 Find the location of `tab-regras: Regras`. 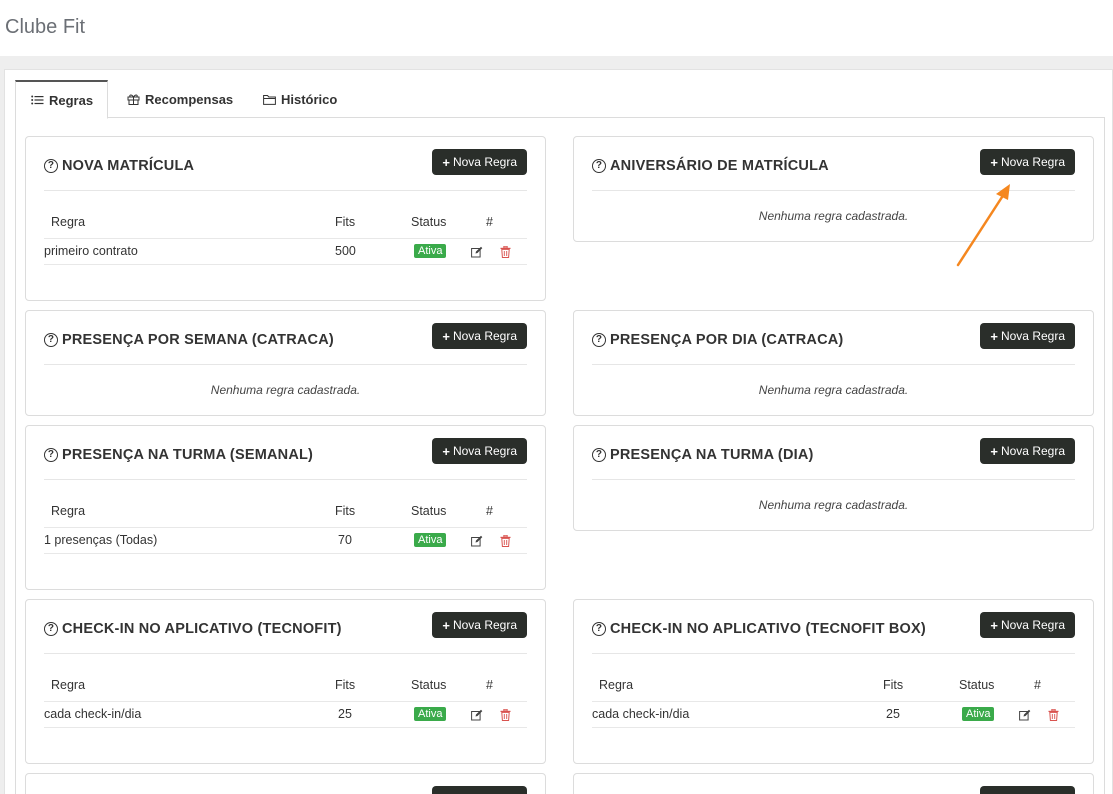

tab-regras: Regras is located at coordinates (62, 99).